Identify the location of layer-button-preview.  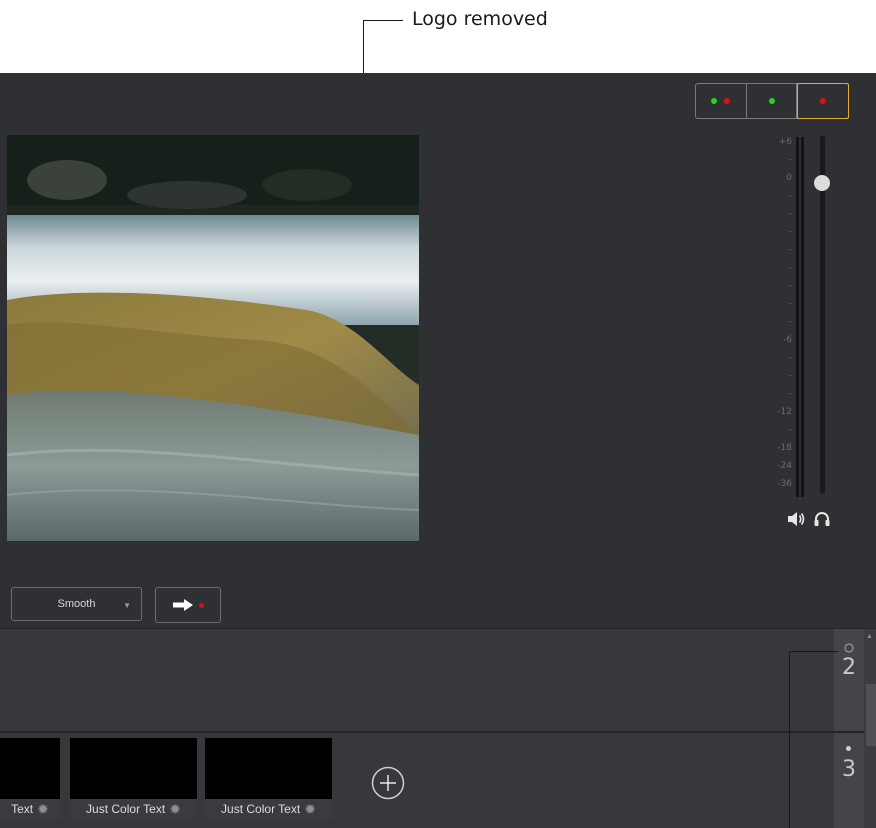
(772, 101).